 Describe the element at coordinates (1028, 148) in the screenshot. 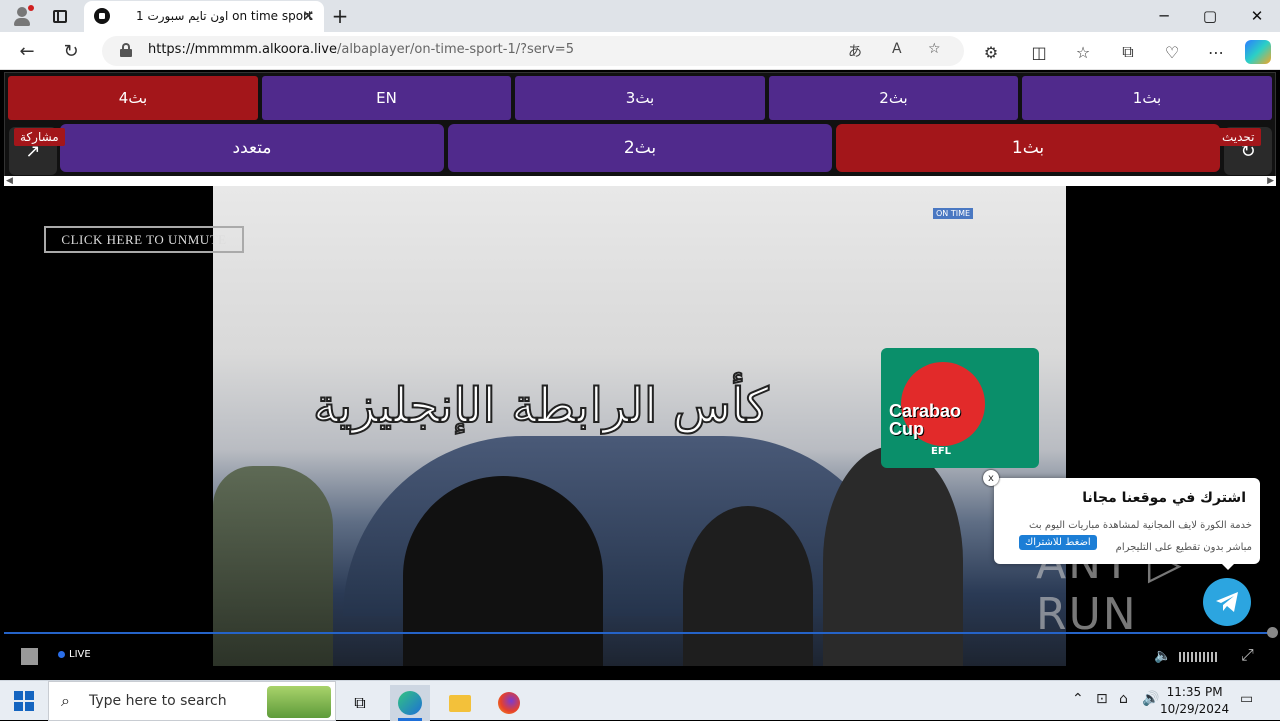

I see `server-alt-1-button: بث1` at that location.